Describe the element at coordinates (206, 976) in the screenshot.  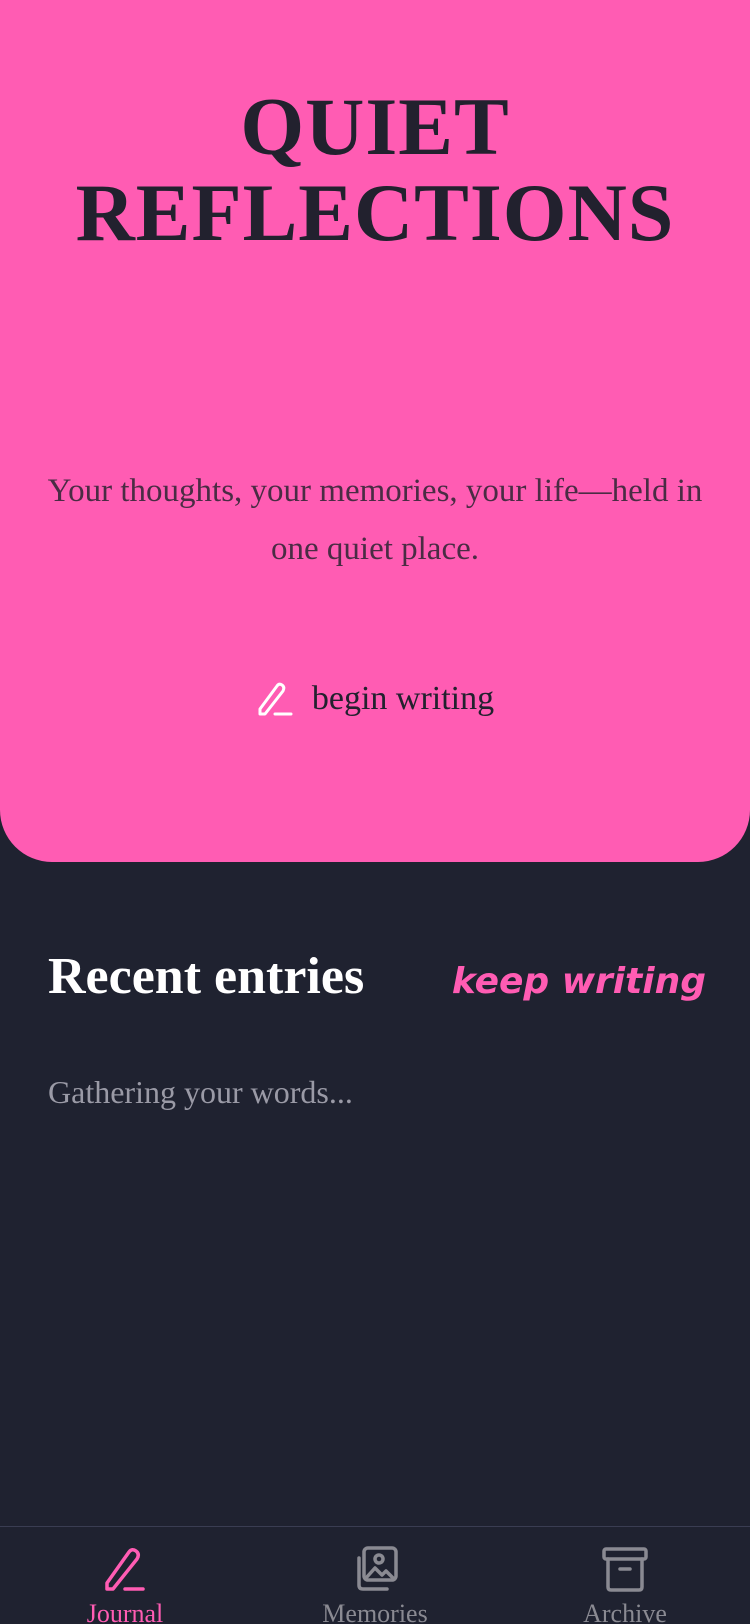
I see `recent-entries-title: Recent entries` at that location.